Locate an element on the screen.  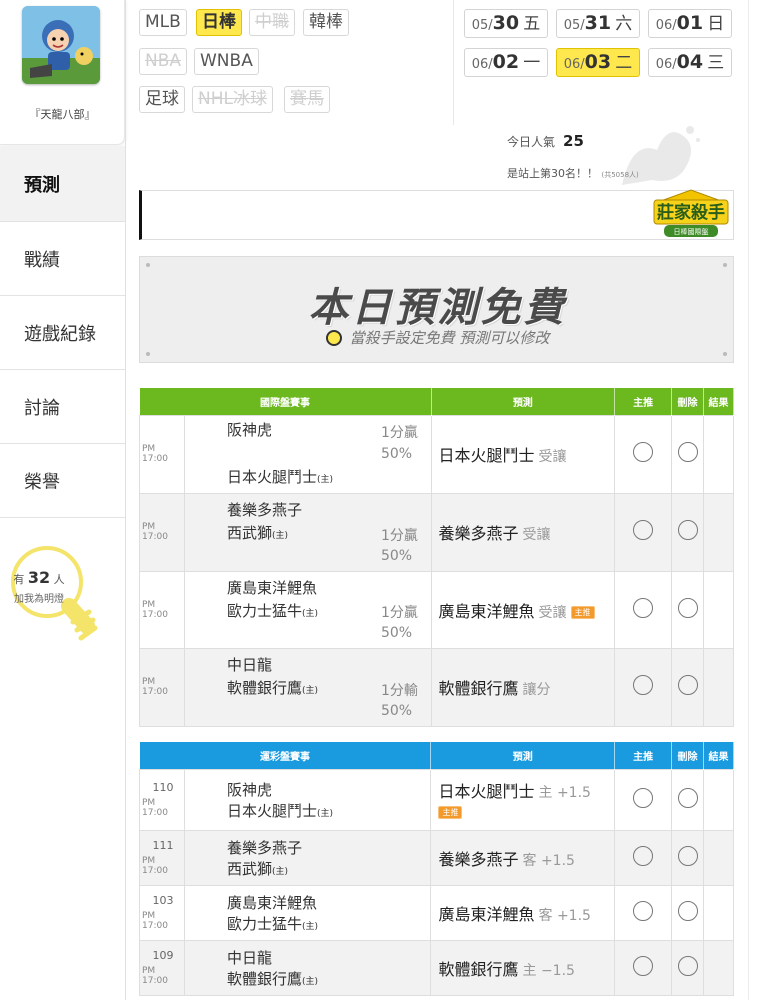
nav-item-honor: 榮譽 is located at coordinates (62, 481).